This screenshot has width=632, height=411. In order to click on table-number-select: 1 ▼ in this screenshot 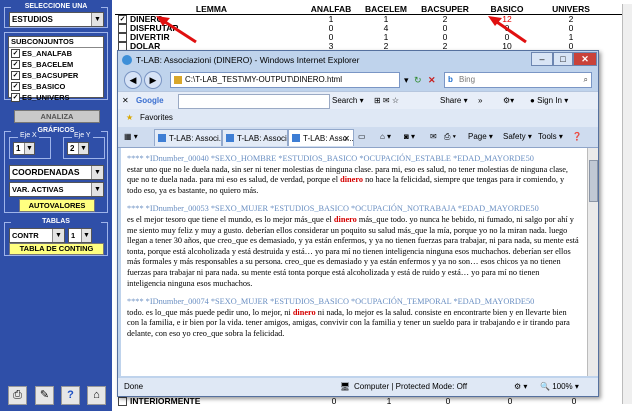, I will do `click(80, 235)`.